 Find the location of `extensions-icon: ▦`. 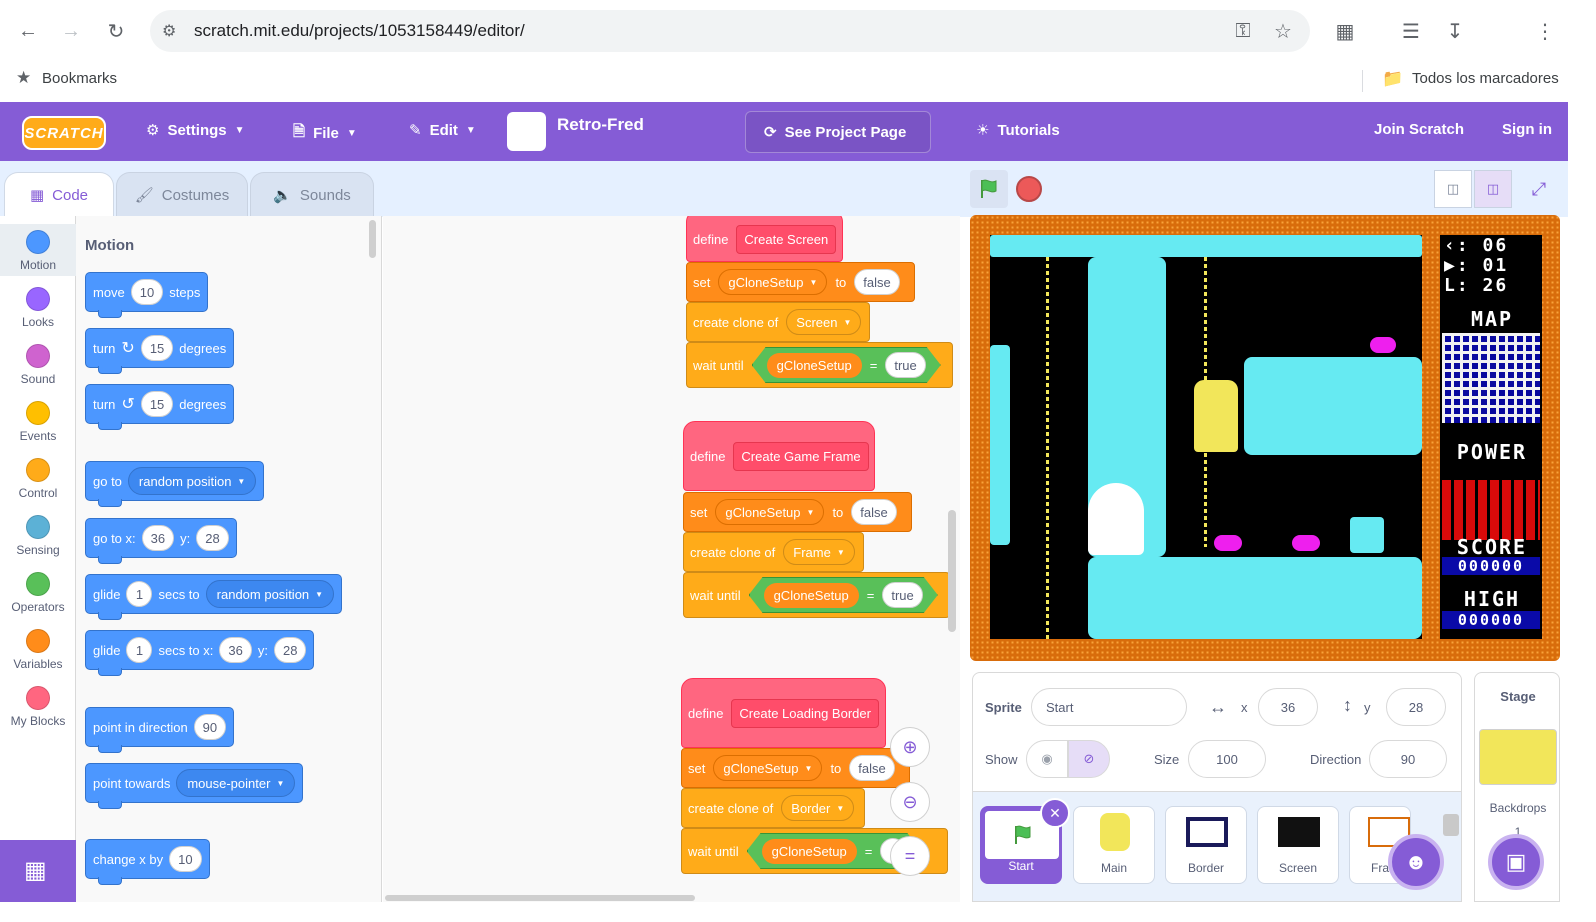

extensions-icon: ▦ is located at coordinates (1345, 31).